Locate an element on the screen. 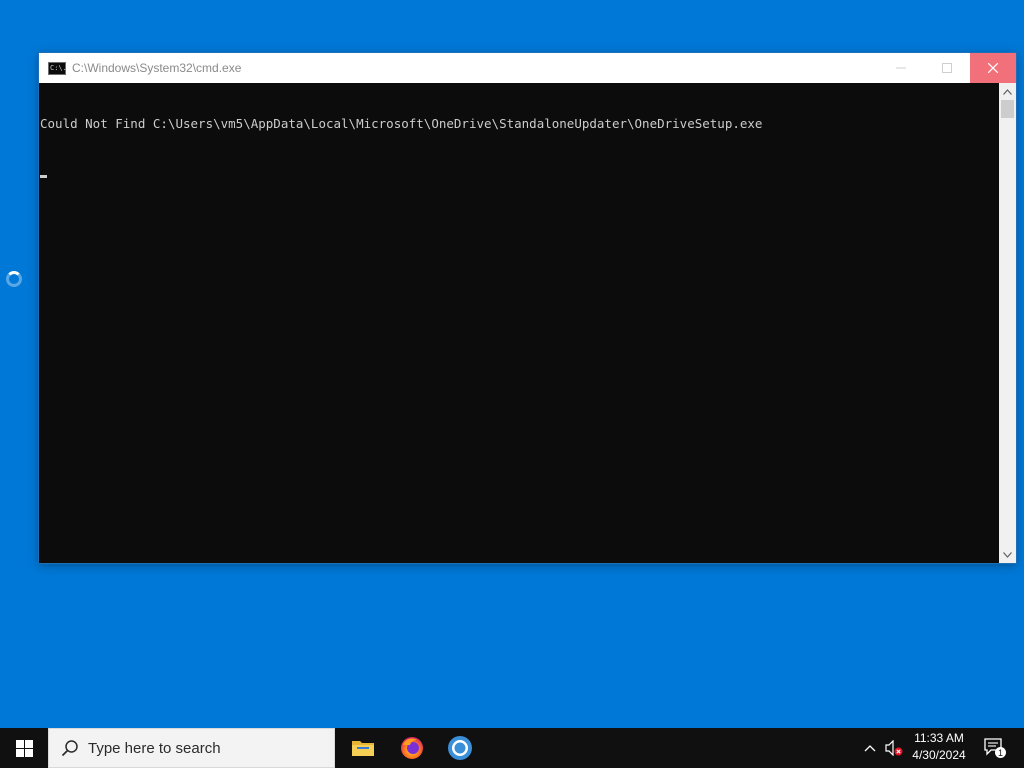 This screenshot has width=1024, height=768. action-center-button: 1 is located at coordinates (995, 748).